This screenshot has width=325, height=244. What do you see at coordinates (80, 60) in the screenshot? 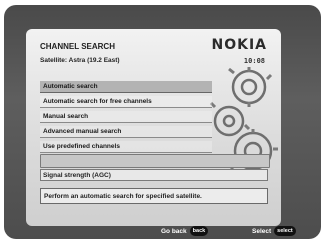
I see `satellite-label: Satellite: Astra (19.2 East)` at bounding box center [80, 60].